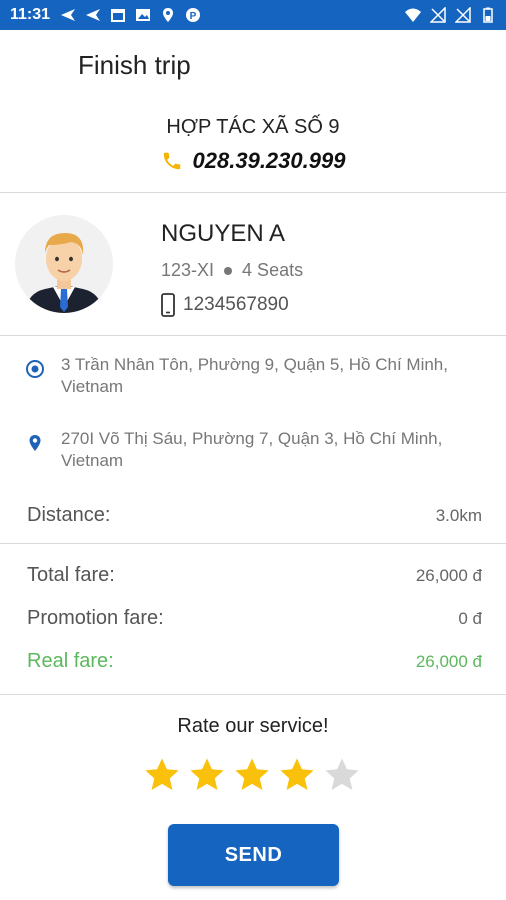 This screenshot has width=506, height=900. Describe the element at coordinates (171, 161) in the screenshot. I see `phone-icon` at that location.